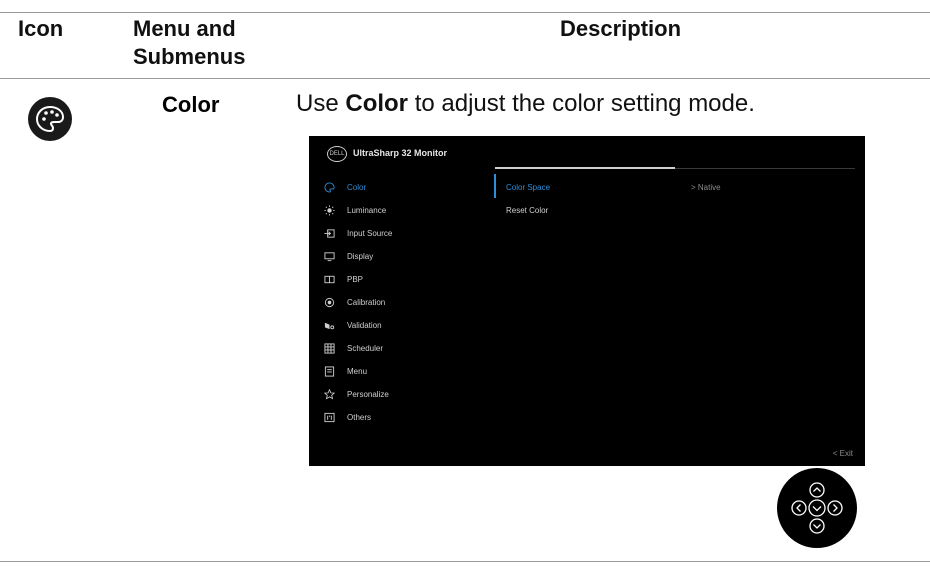  I want to click on osd-menu-label: Personalize, so click(368, 394).